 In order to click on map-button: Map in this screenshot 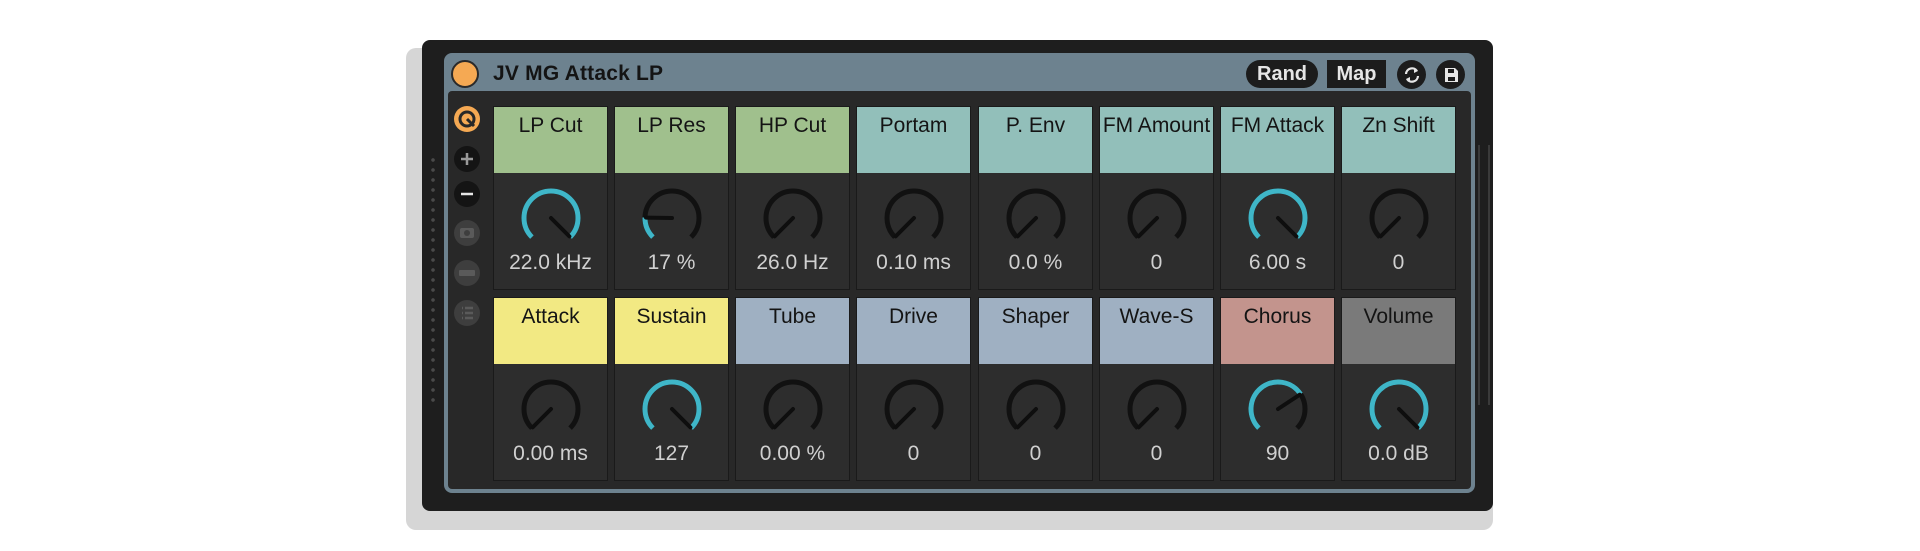, I will do `click(1356, 74)`.